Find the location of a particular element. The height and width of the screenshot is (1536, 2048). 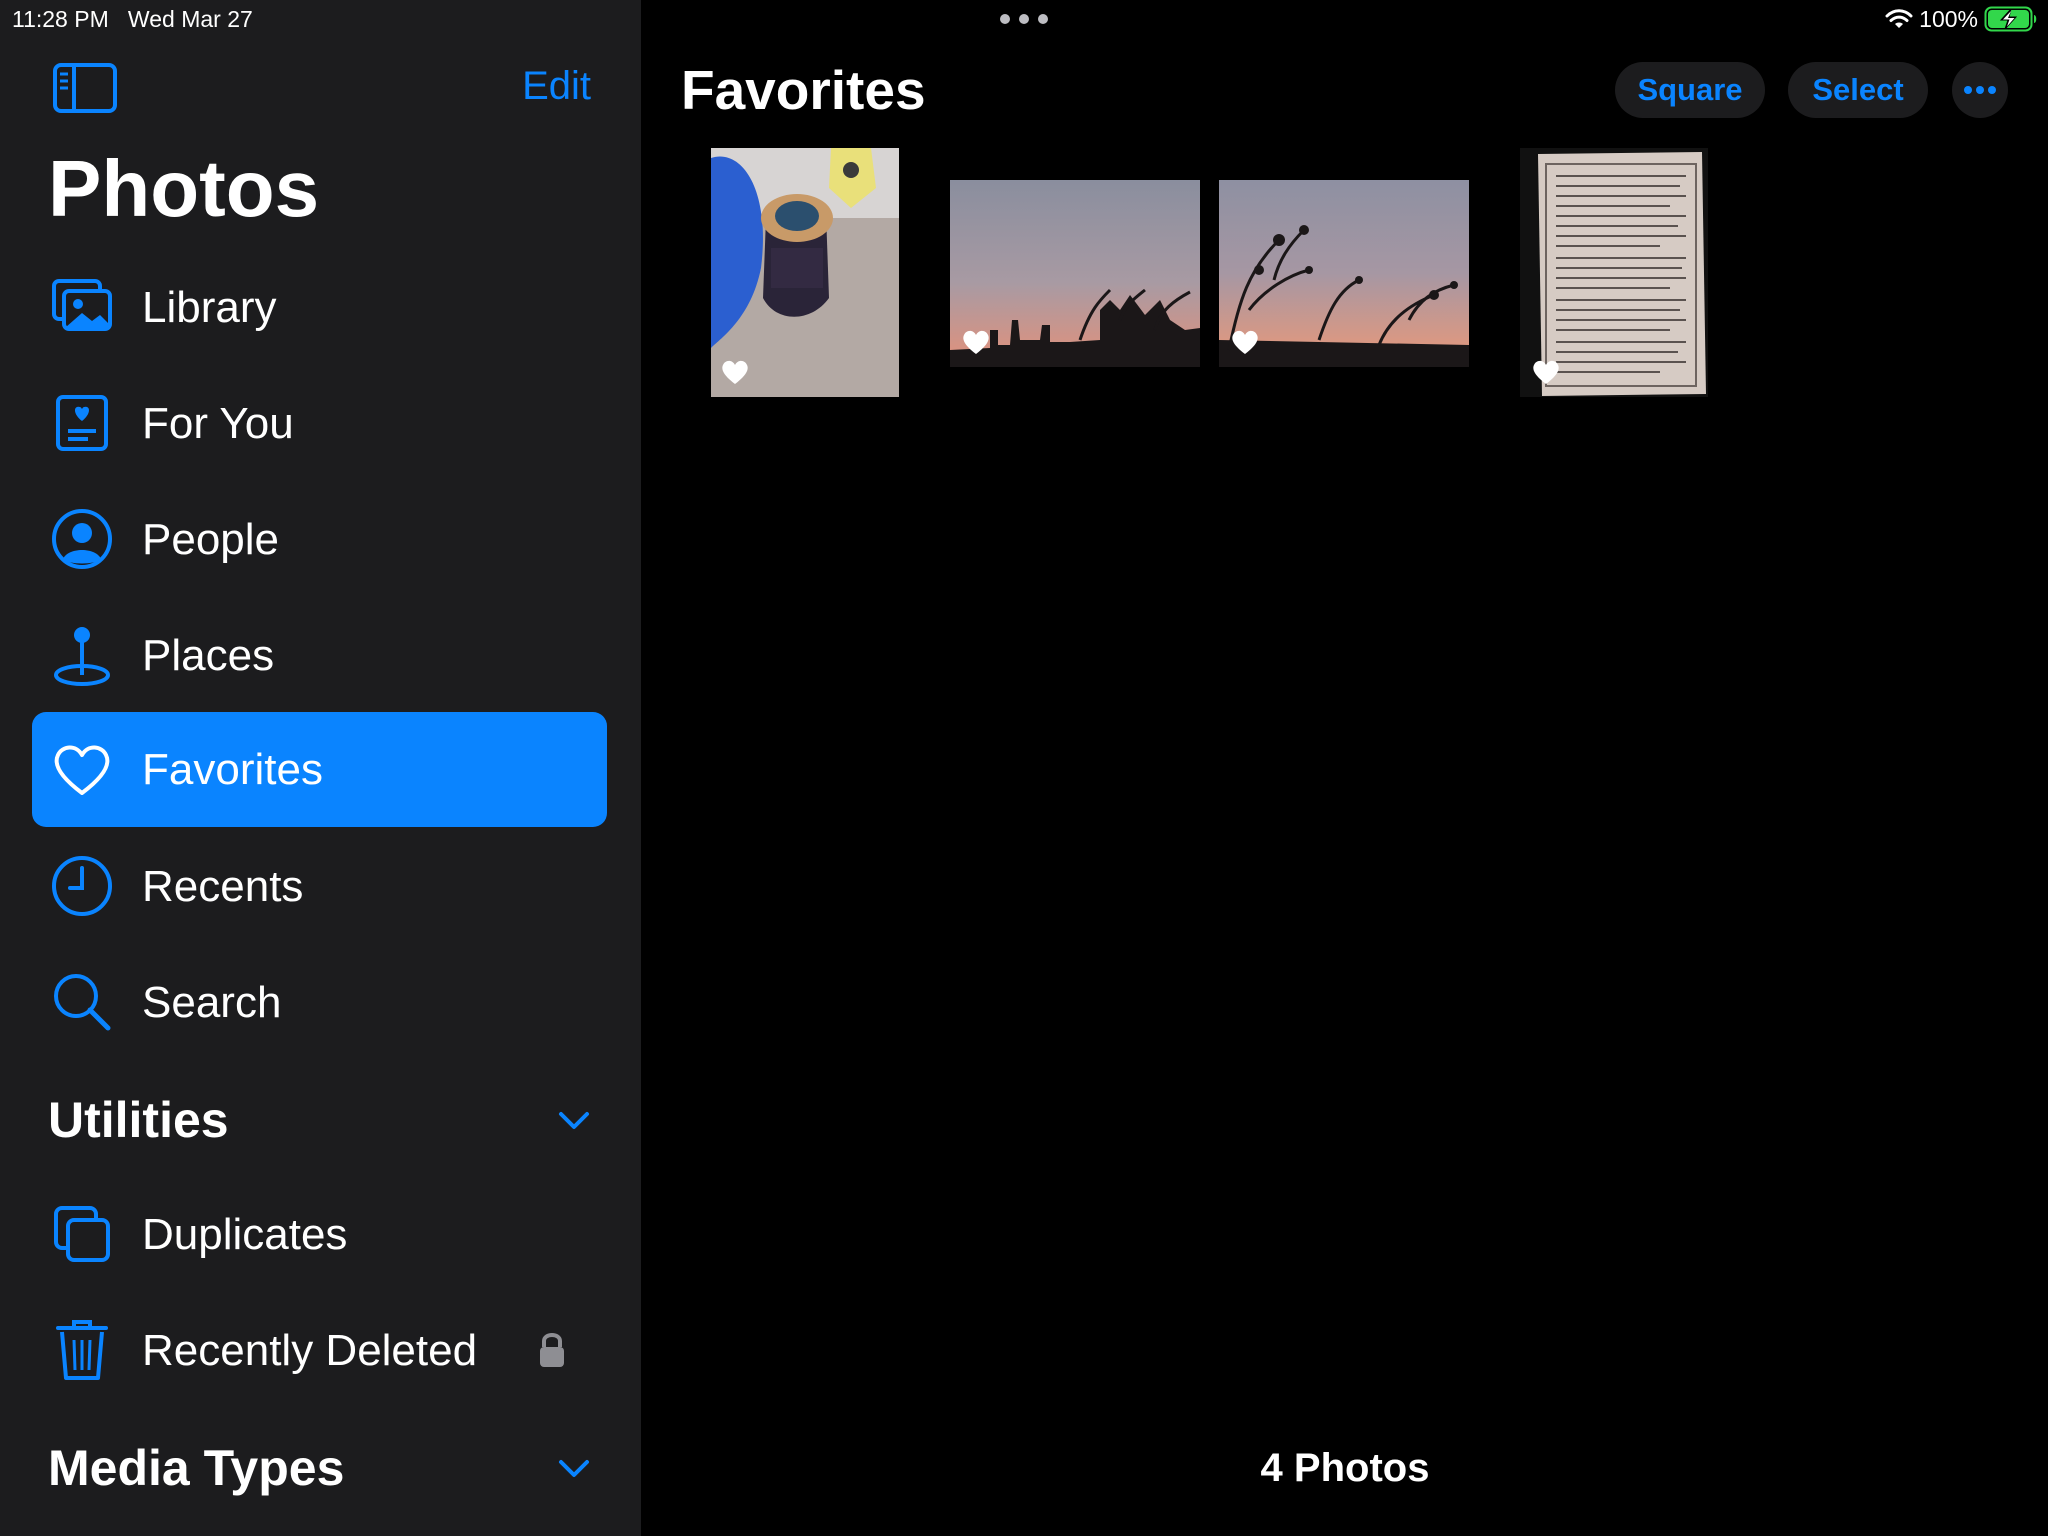

sidebar-item-label: Recently Deleted is located at coordinates (310, 1350).